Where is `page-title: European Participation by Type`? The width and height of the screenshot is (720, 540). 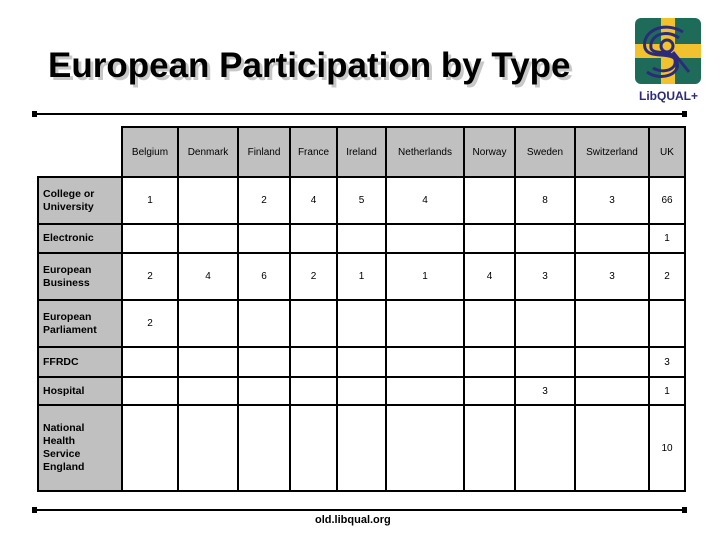
page-title: European Participation by Type is located at coordinates (309, 65).